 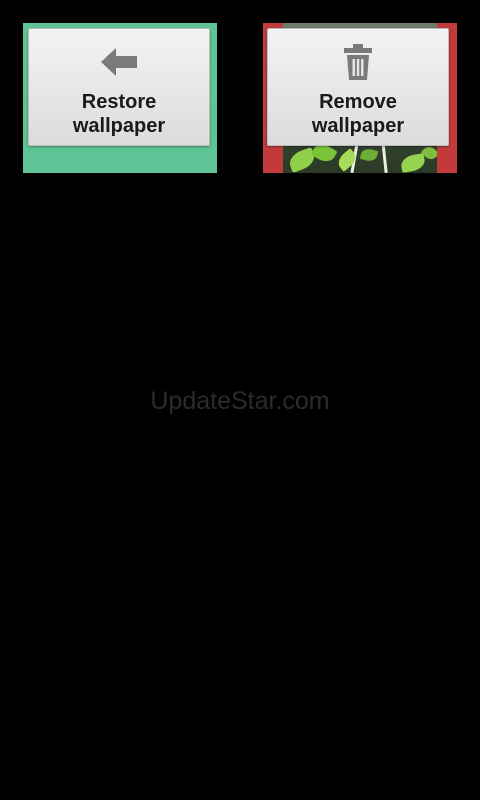 I want to click on restore-wallpaper-label: Restore wallpaper, so click(x=119, y=114).